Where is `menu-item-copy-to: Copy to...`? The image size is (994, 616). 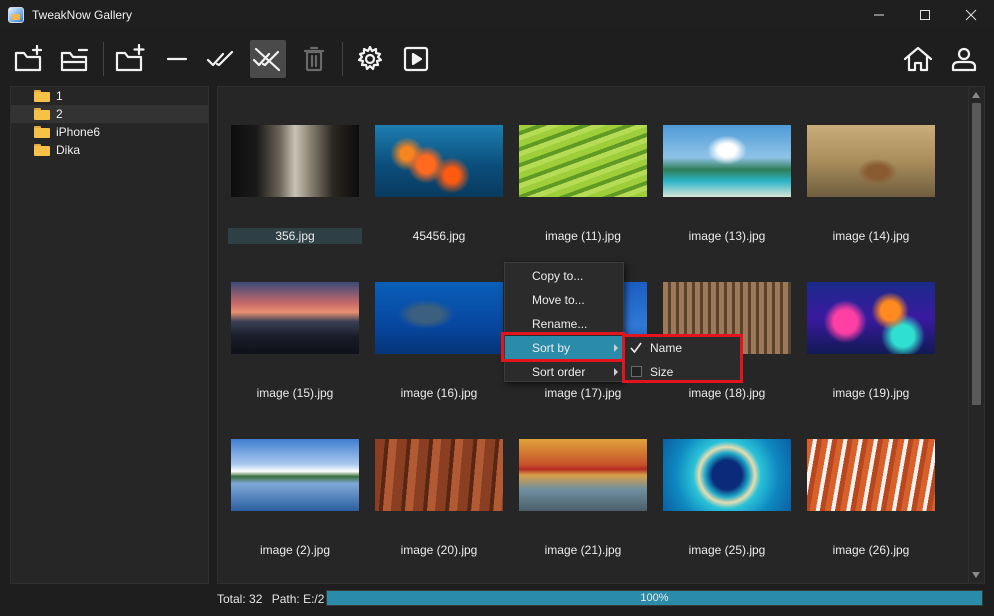 menu-item-copy-to: Copy to... is located at coordinates (564, 276).